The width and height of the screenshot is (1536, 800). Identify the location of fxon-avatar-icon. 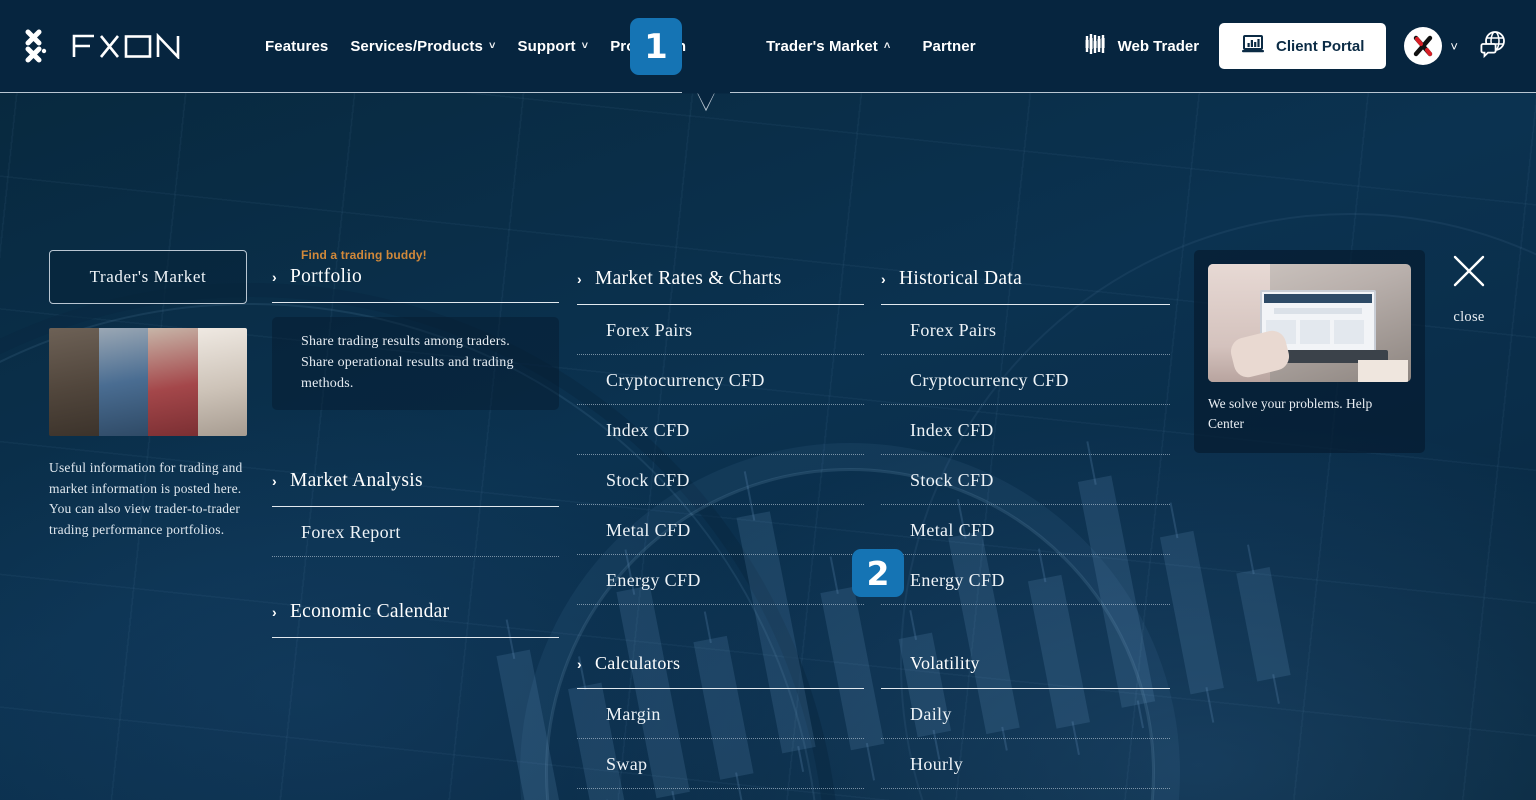
(1423, 46).